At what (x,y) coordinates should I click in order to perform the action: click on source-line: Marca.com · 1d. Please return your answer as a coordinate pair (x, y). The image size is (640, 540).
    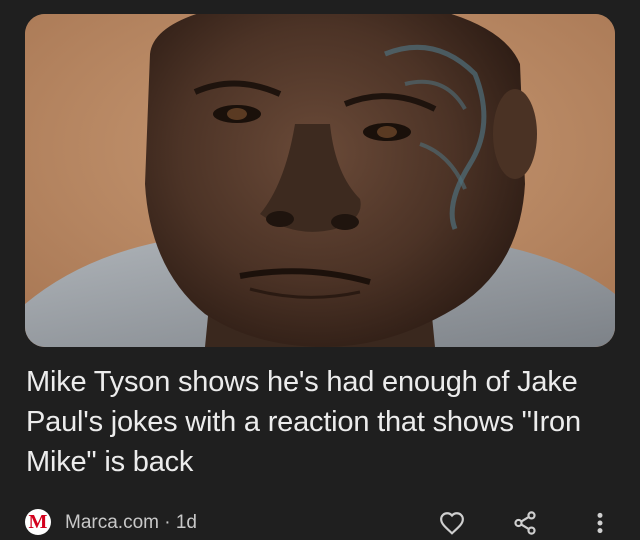
    Looking at the image, I should click on (131, 523).